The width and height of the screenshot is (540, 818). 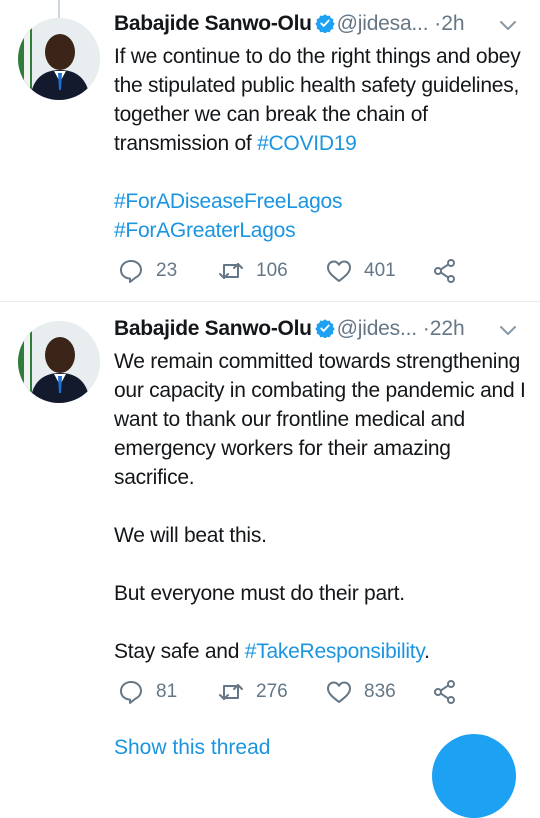 I want to click on like-count: 401, so click(x=380, y=270).